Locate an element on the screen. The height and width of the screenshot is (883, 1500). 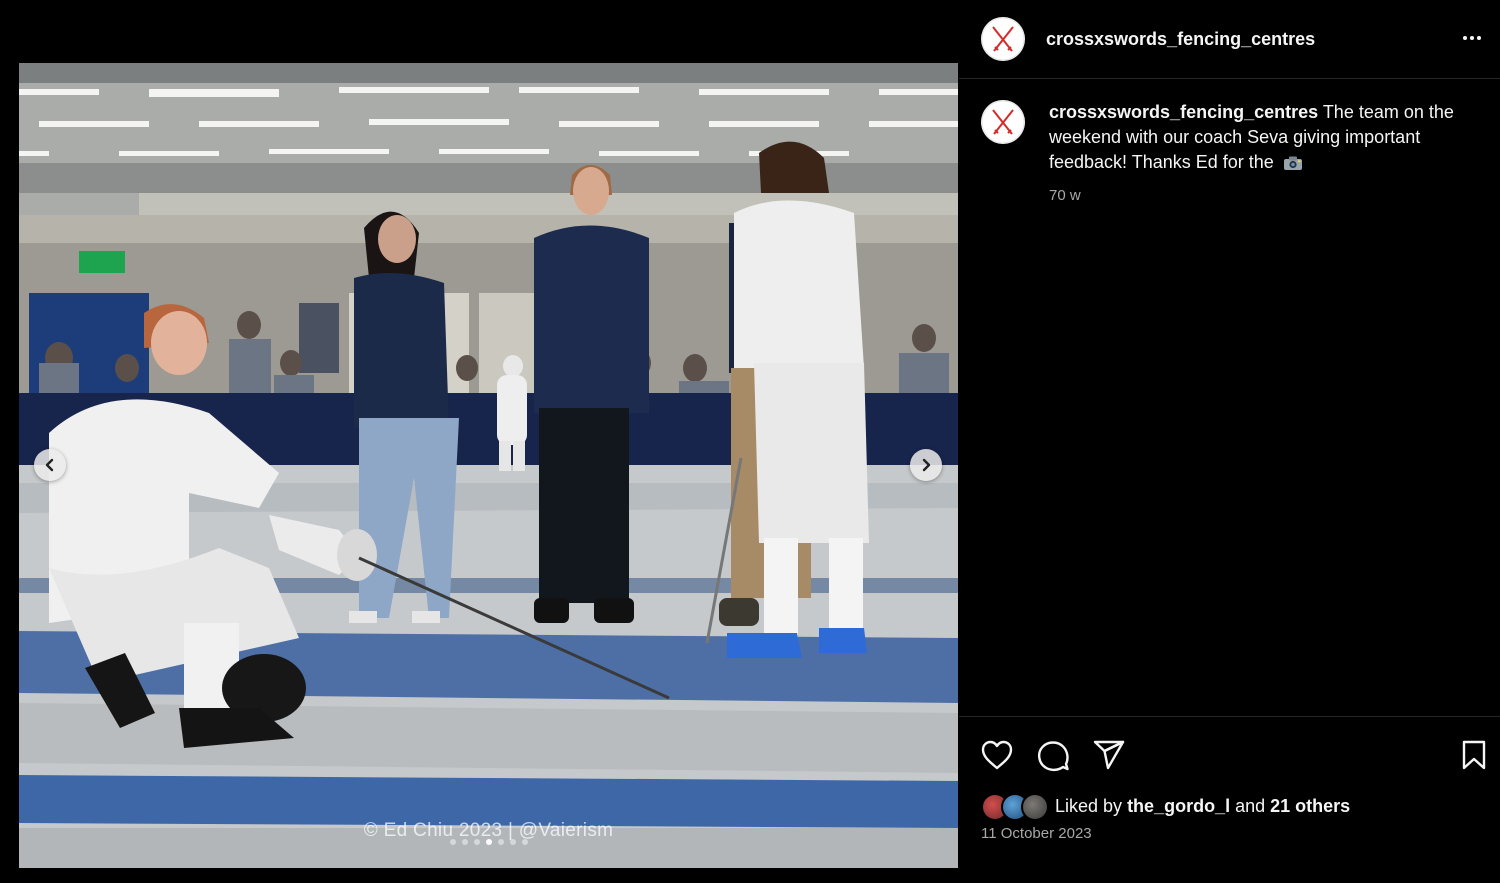
chevron-left-icon is located at coordinates (49, 465).